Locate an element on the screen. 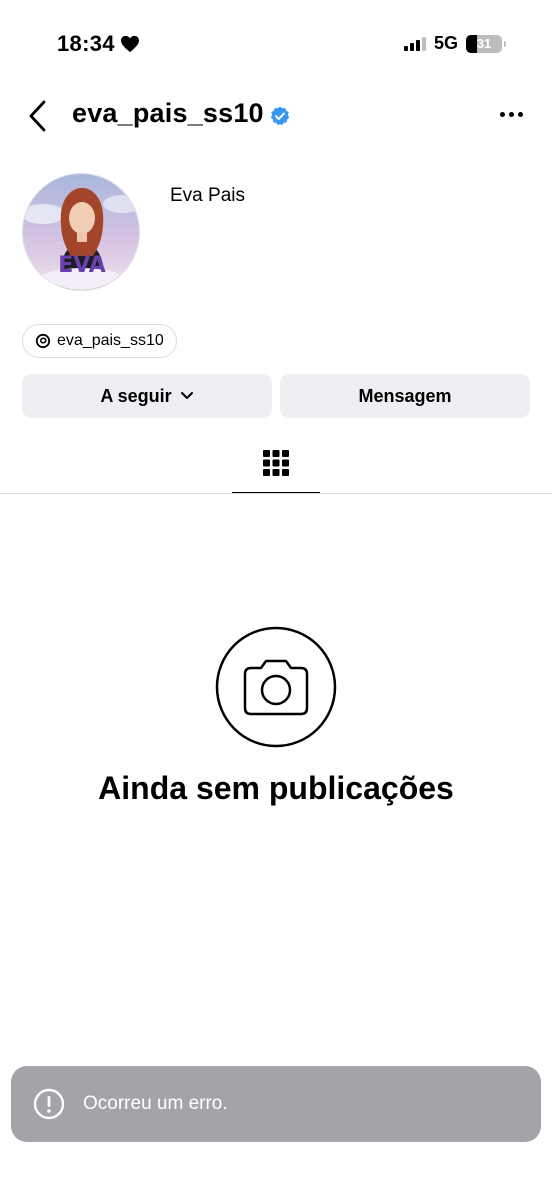 This screenshot has height=1200, width=552. following-button: A seguir is located at coordinates (147, 396).